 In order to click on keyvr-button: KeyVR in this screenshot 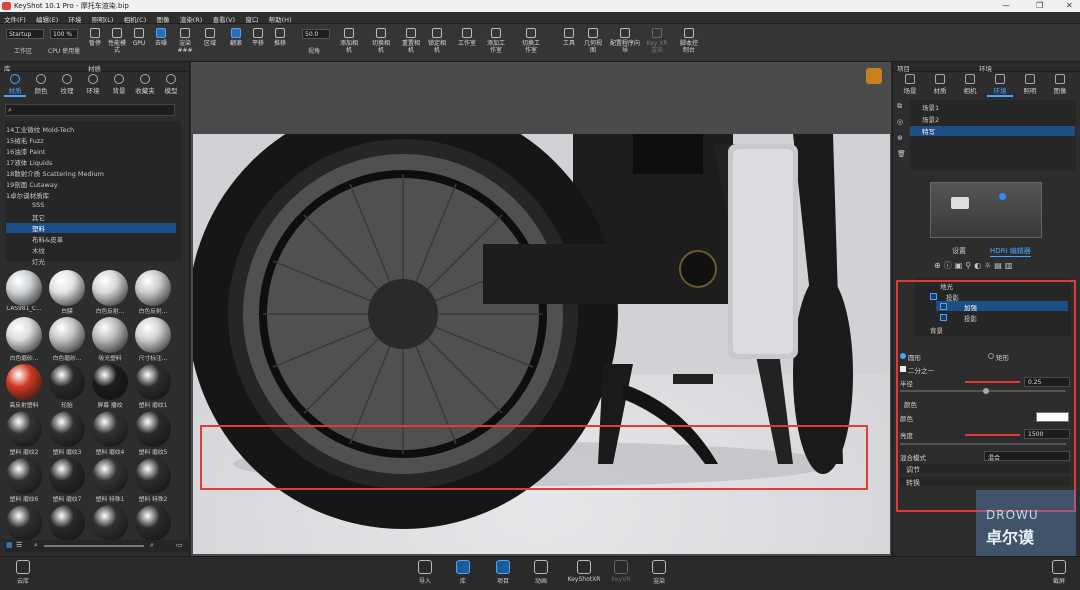, I will do `click(621, 571)`.